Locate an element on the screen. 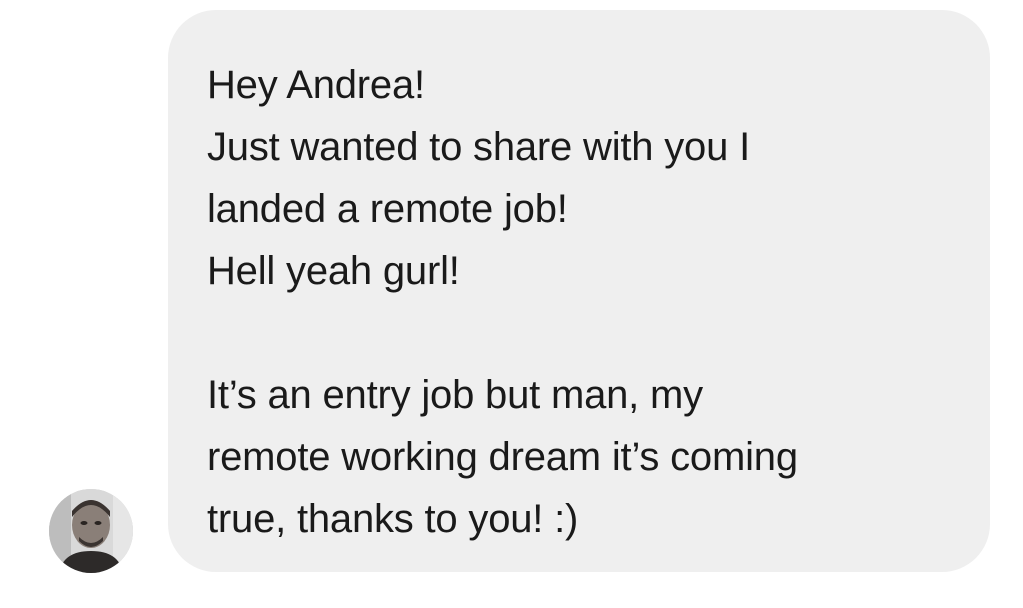  message-line: It’s an entry job but man, my is located at coordinates (455, 395).